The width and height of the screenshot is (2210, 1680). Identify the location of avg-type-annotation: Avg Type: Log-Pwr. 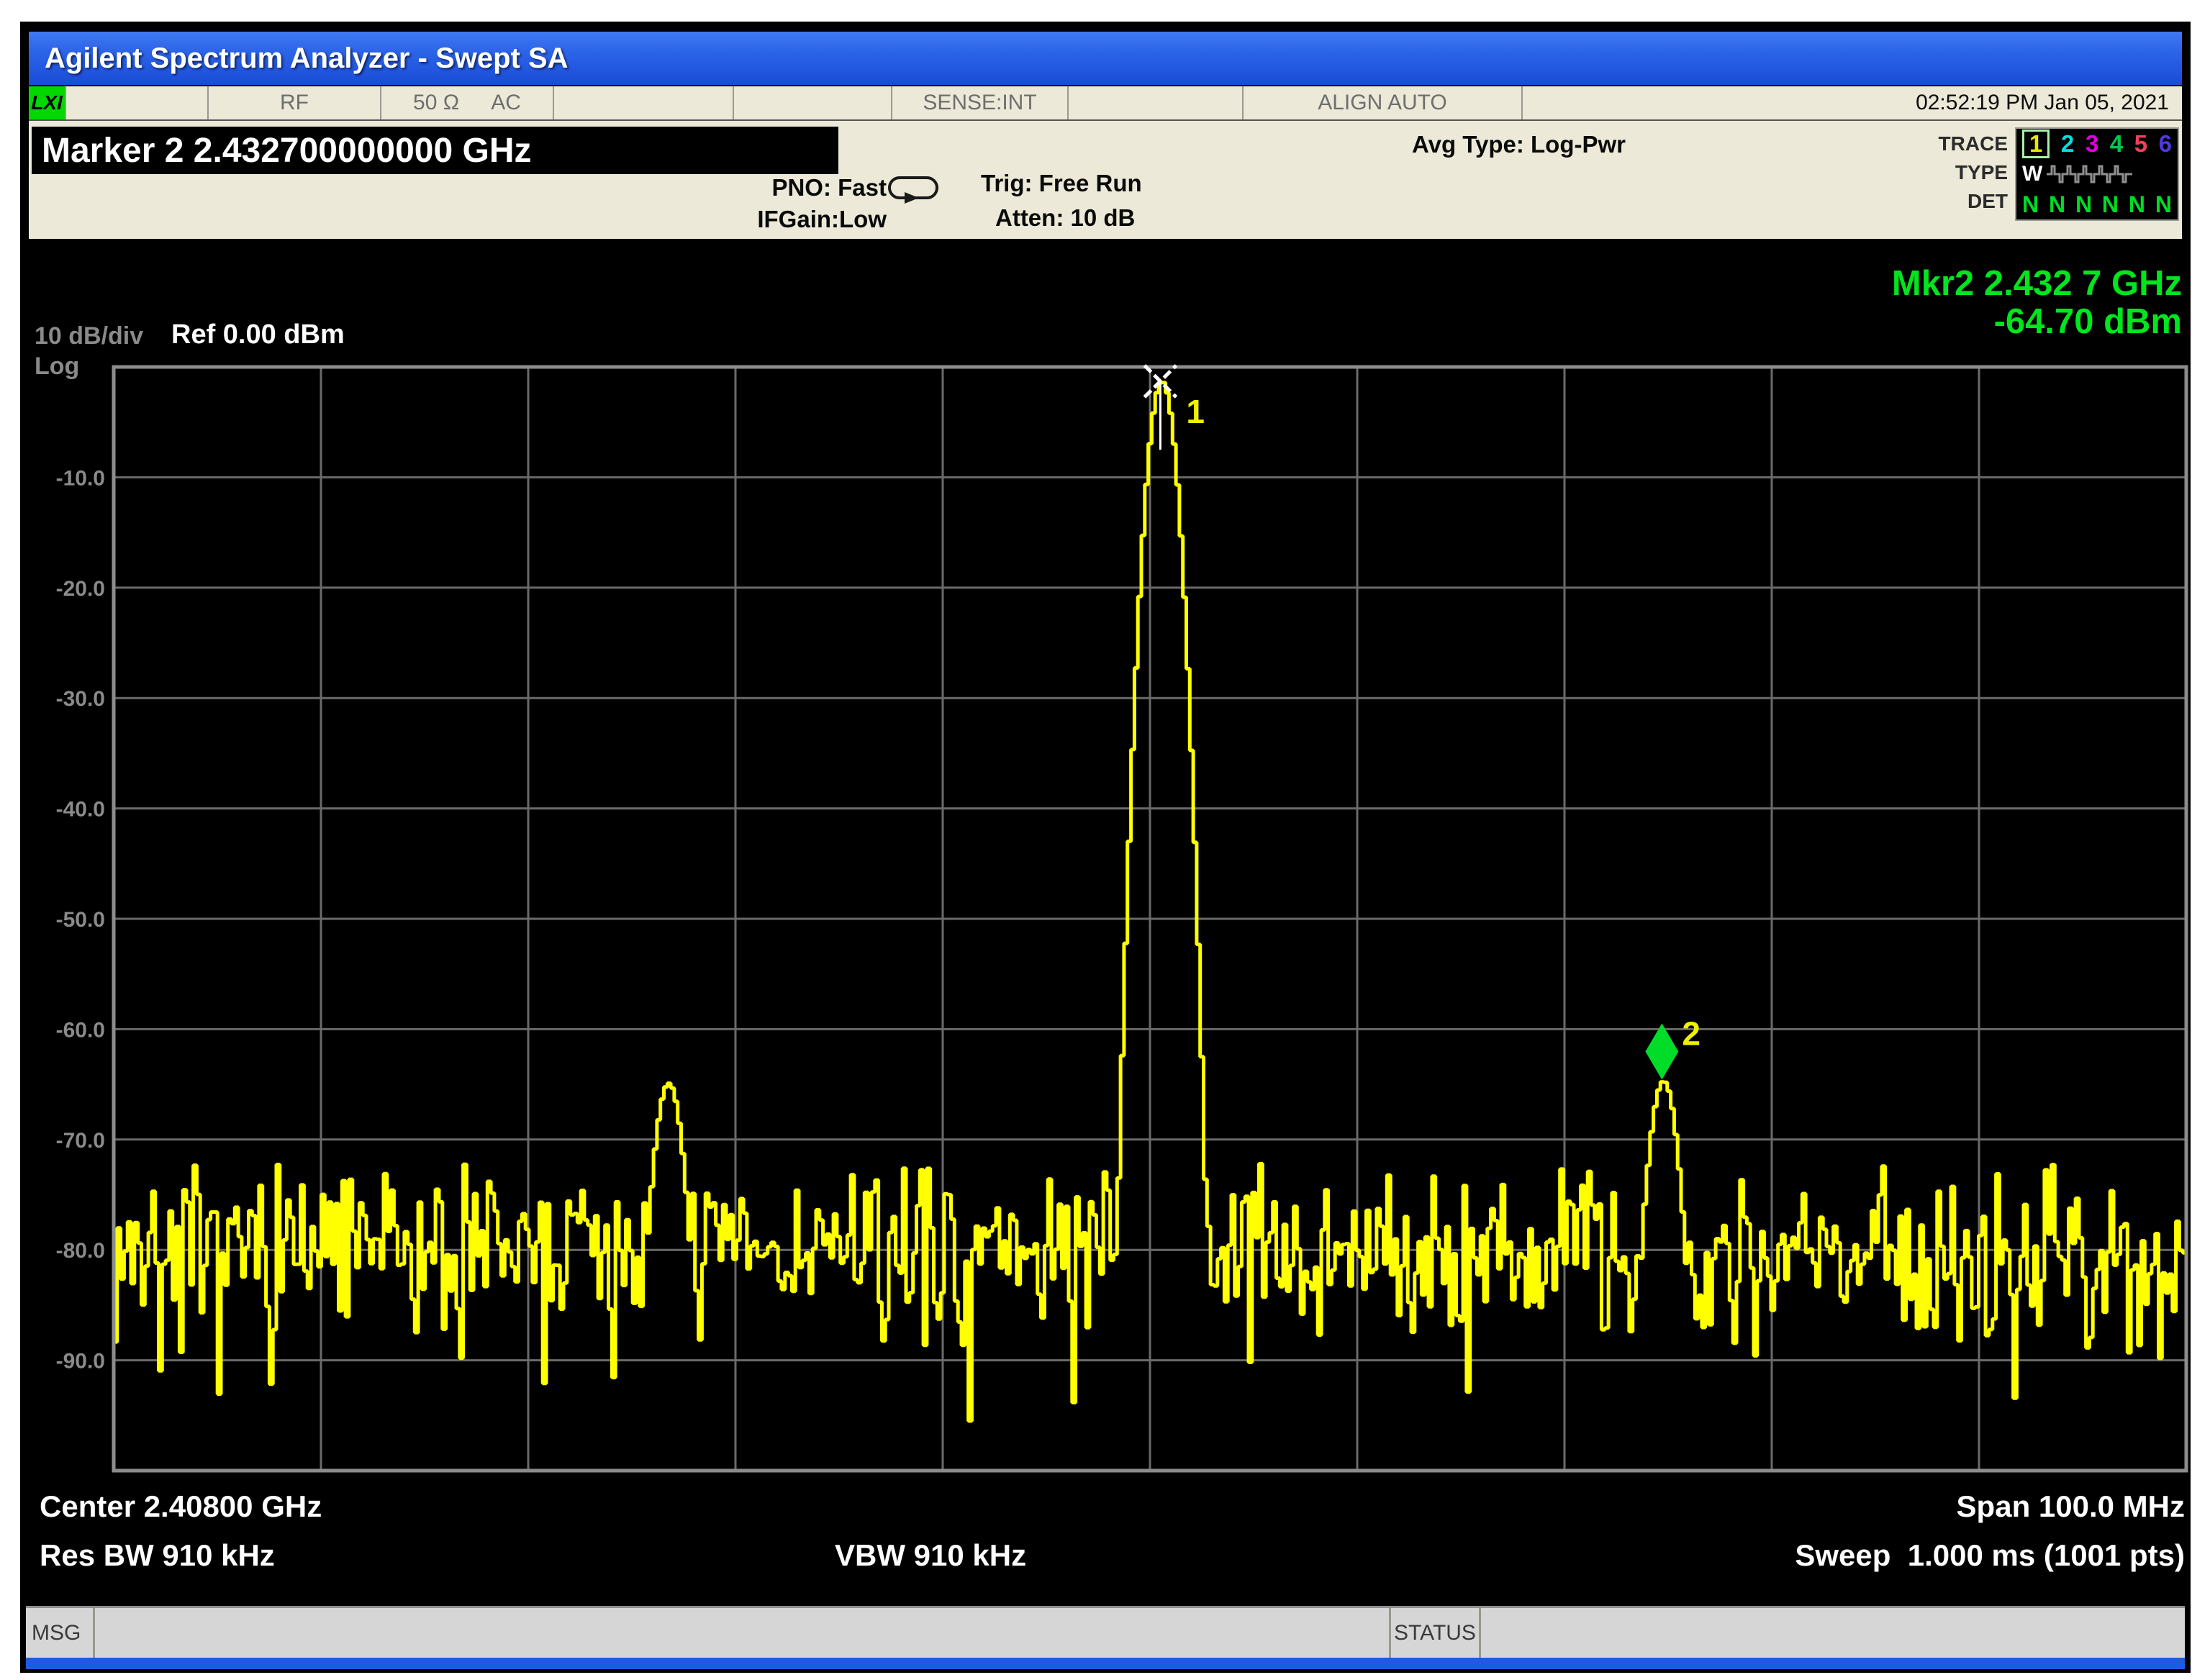
(1519, 144).